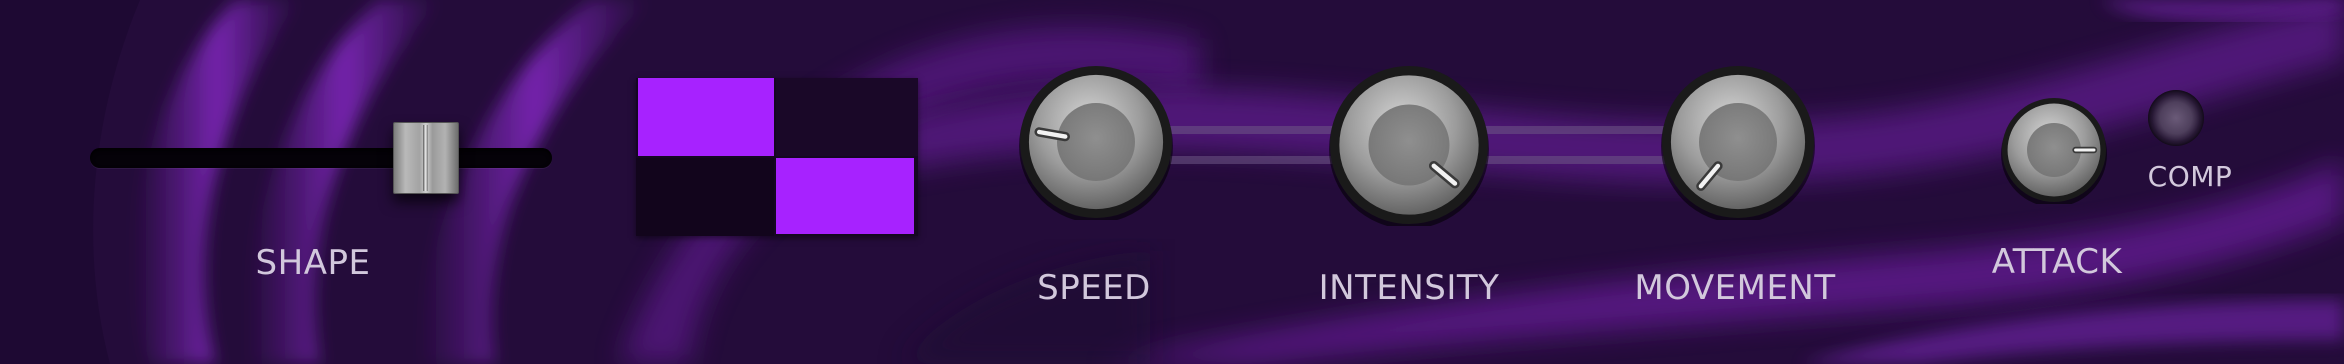 This screenshot has width=2344, height=364. Describe the element at coordinates (1094, 288) in the screenshot. I see `speed-label: SPEED` at that location.